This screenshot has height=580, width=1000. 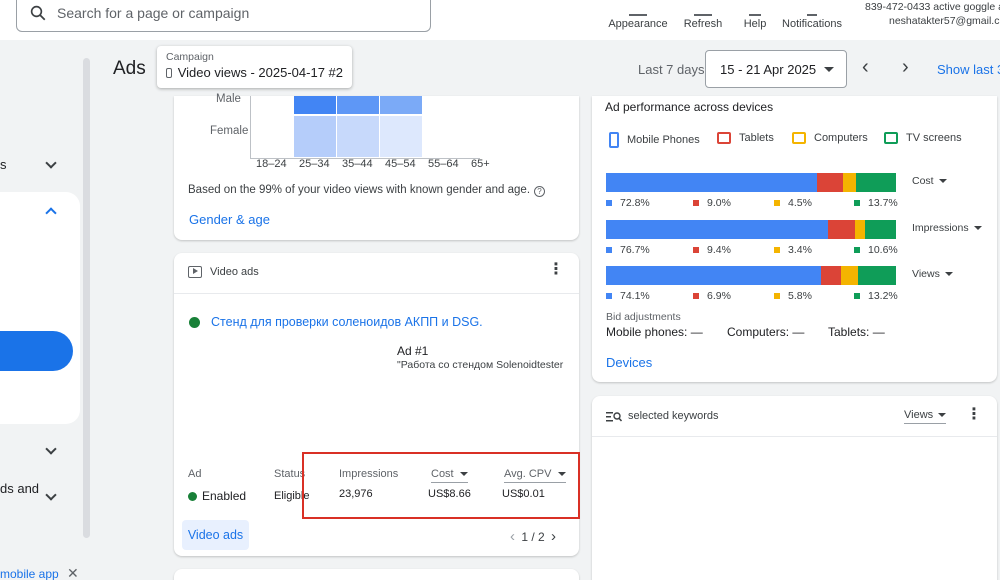 What do you see at coordinates (443, 164) in the screenshot?
I see `age-label: 55–64` at bounding box center [443, 164].